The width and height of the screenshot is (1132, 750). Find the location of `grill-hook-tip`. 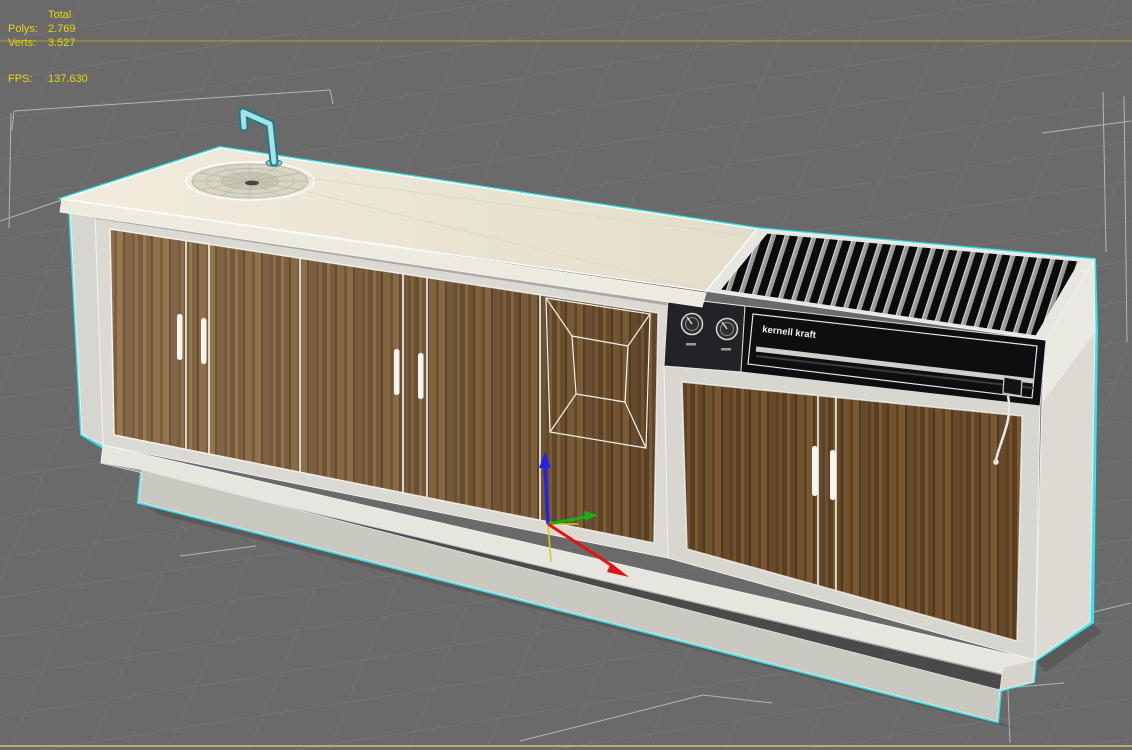

grill-hook-tip is located at coordinates (996, 462).